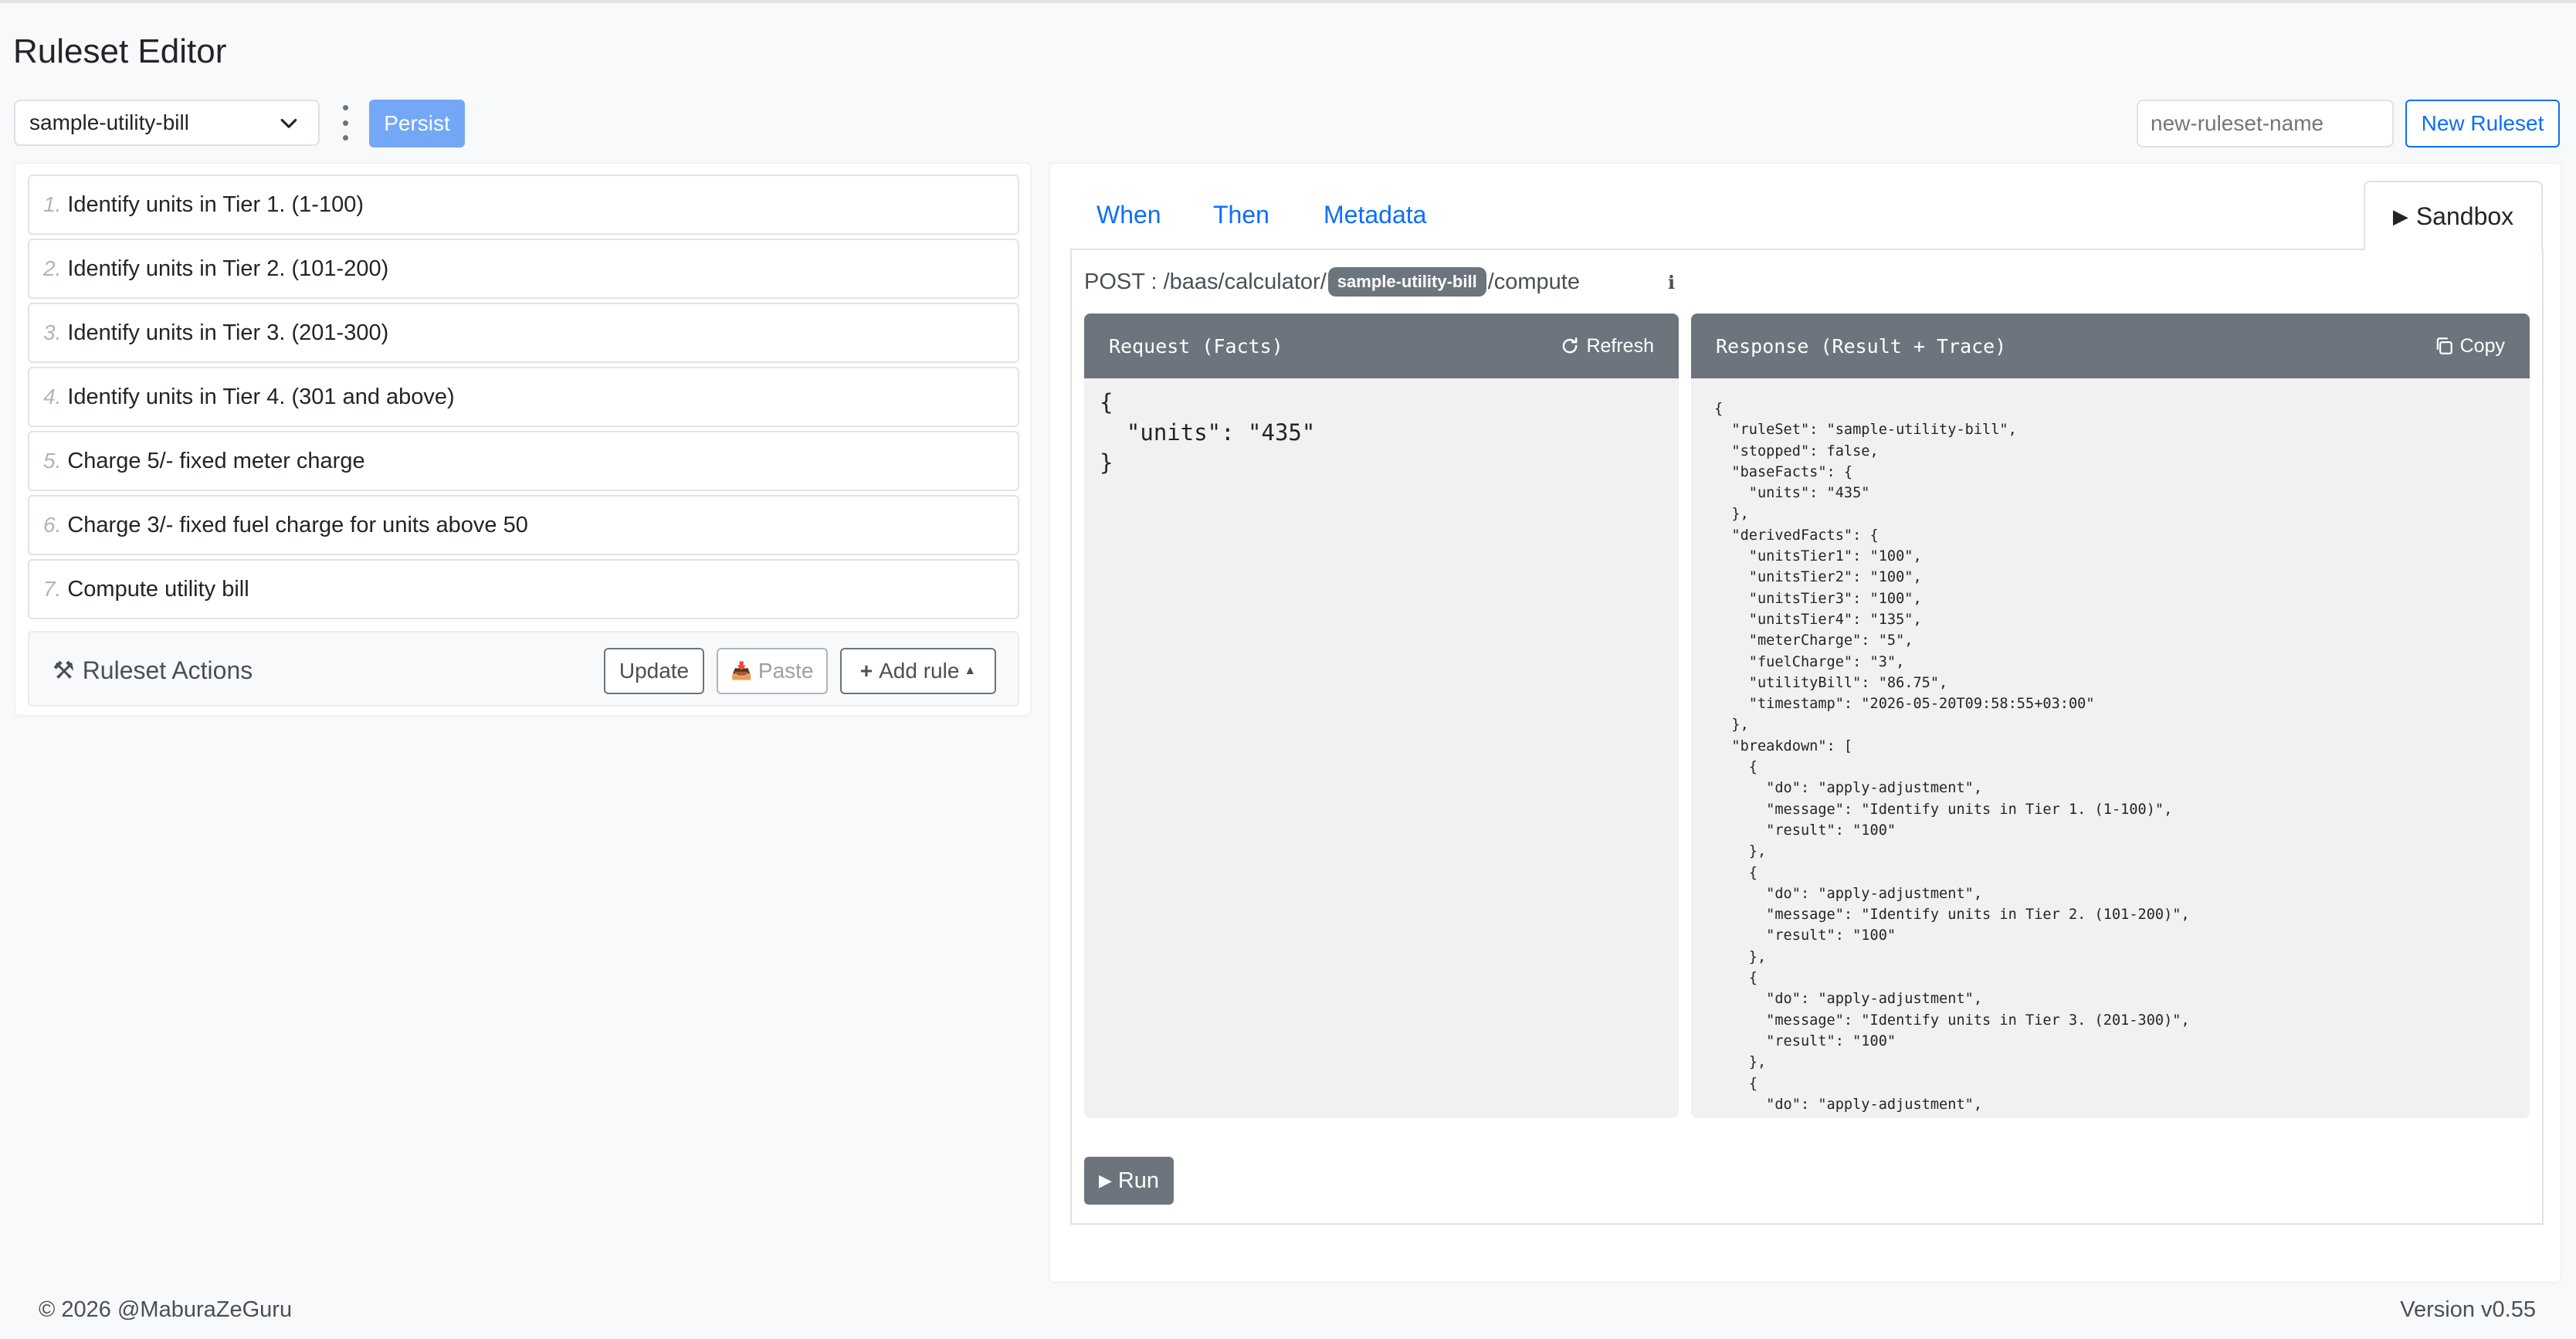 This screenshot has height=1339, width=2576. What do you see at coordinates (120, 51) in the screenshot?
I see `page-title: Ruleset Editor` at bounding box center [120, 51].